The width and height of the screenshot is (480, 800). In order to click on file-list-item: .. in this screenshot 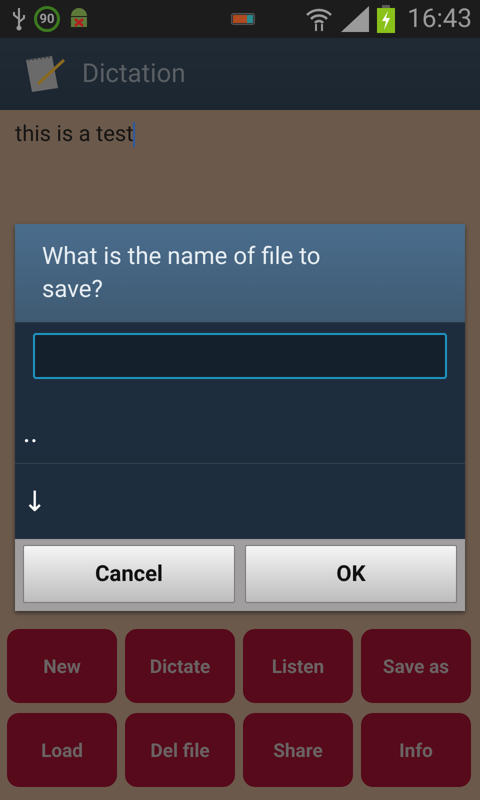, I will do `click(240, 421)`.